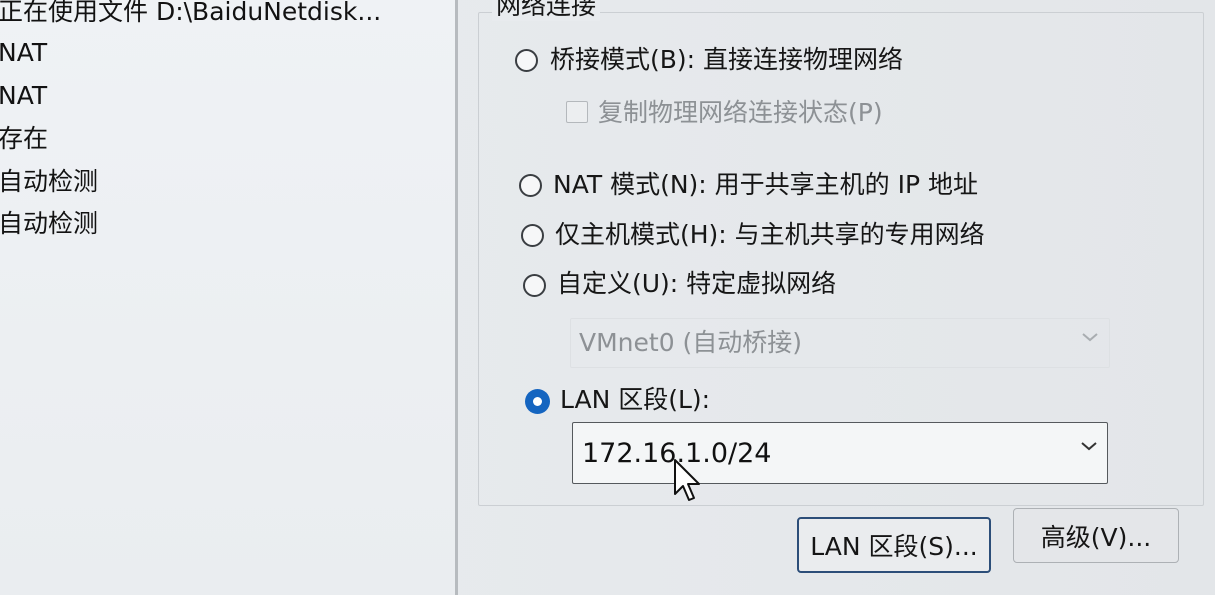  Describe the element at coordinates (770, 235) in the screenshot. I see `host-only-label: 仅主机模式(H): 与主机共享的专用网络` at that location.